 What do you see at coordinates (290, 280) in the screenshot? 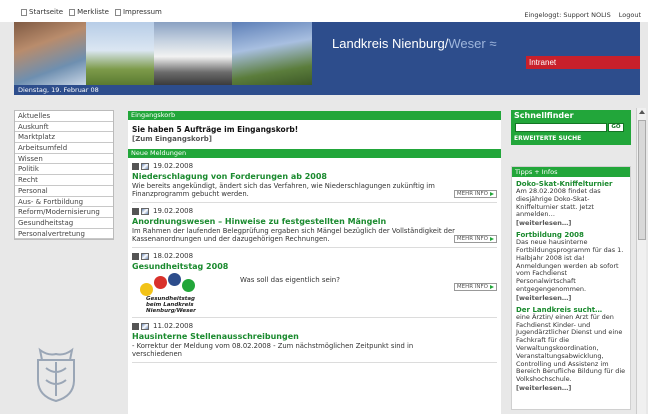
I see `news-text: Was soll das eigentlich sein?` at bounding box center [290, 280].